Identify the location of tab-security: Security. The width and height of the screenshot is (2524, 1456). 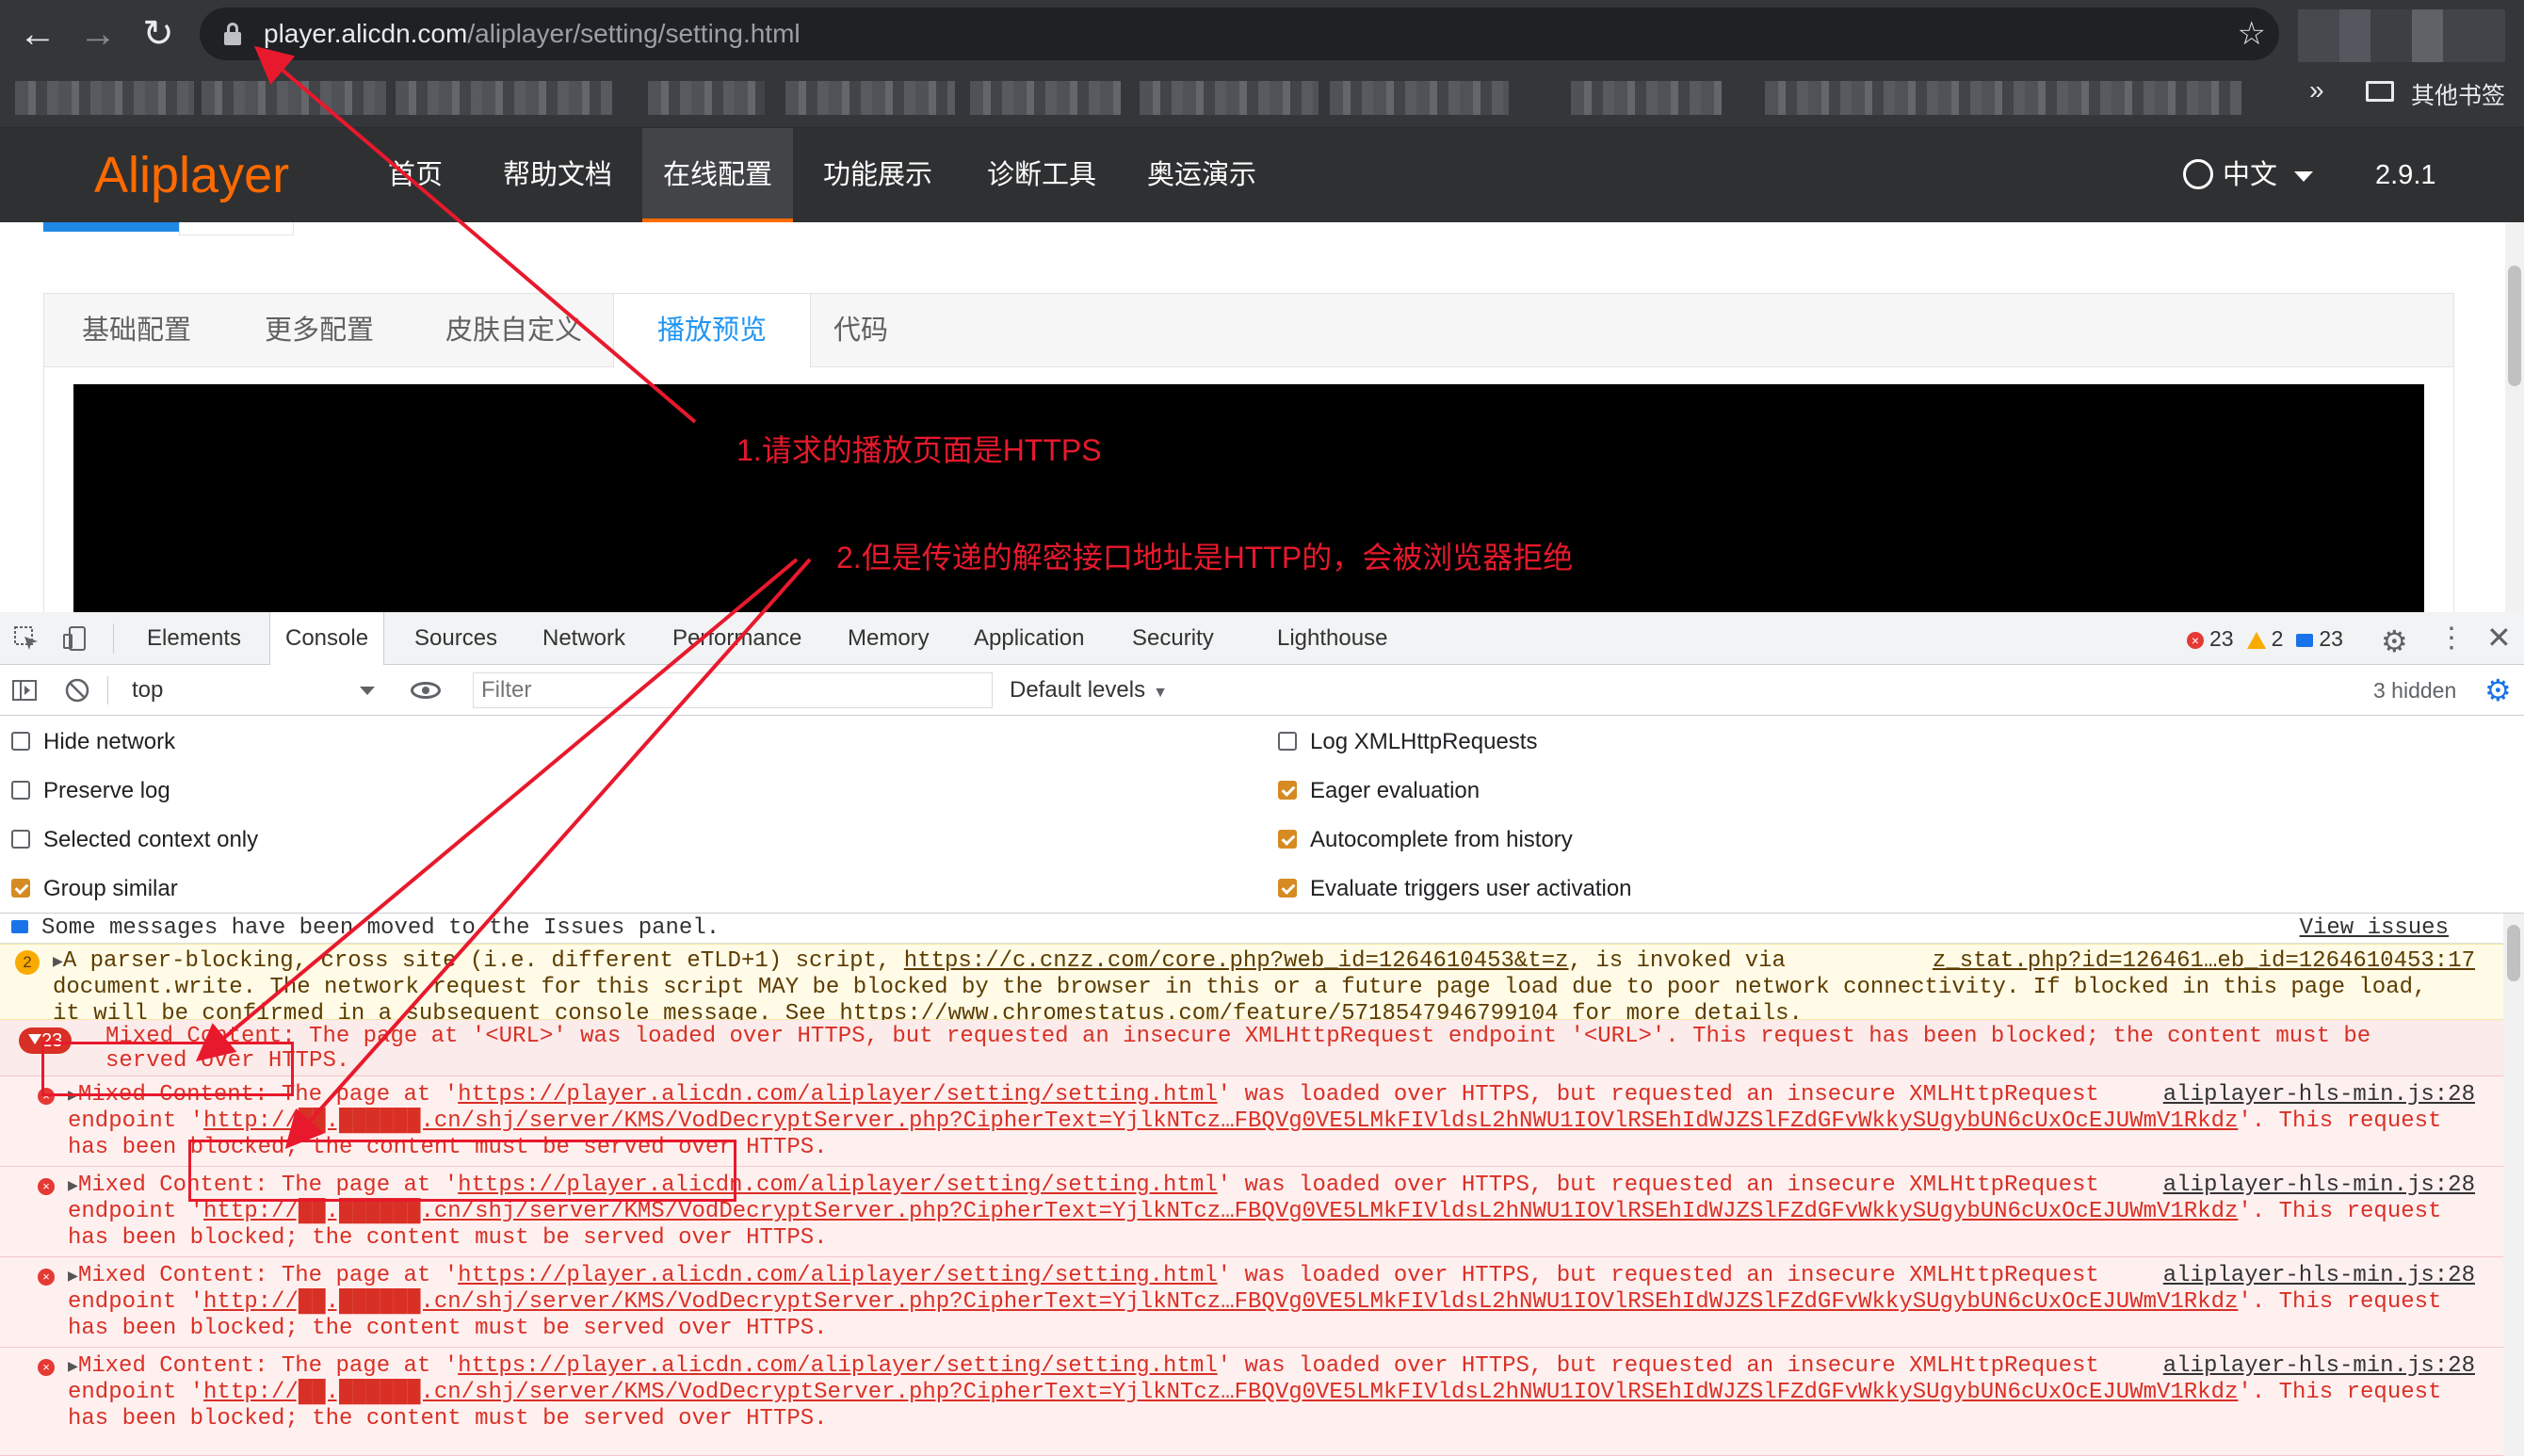
(1173, 638).